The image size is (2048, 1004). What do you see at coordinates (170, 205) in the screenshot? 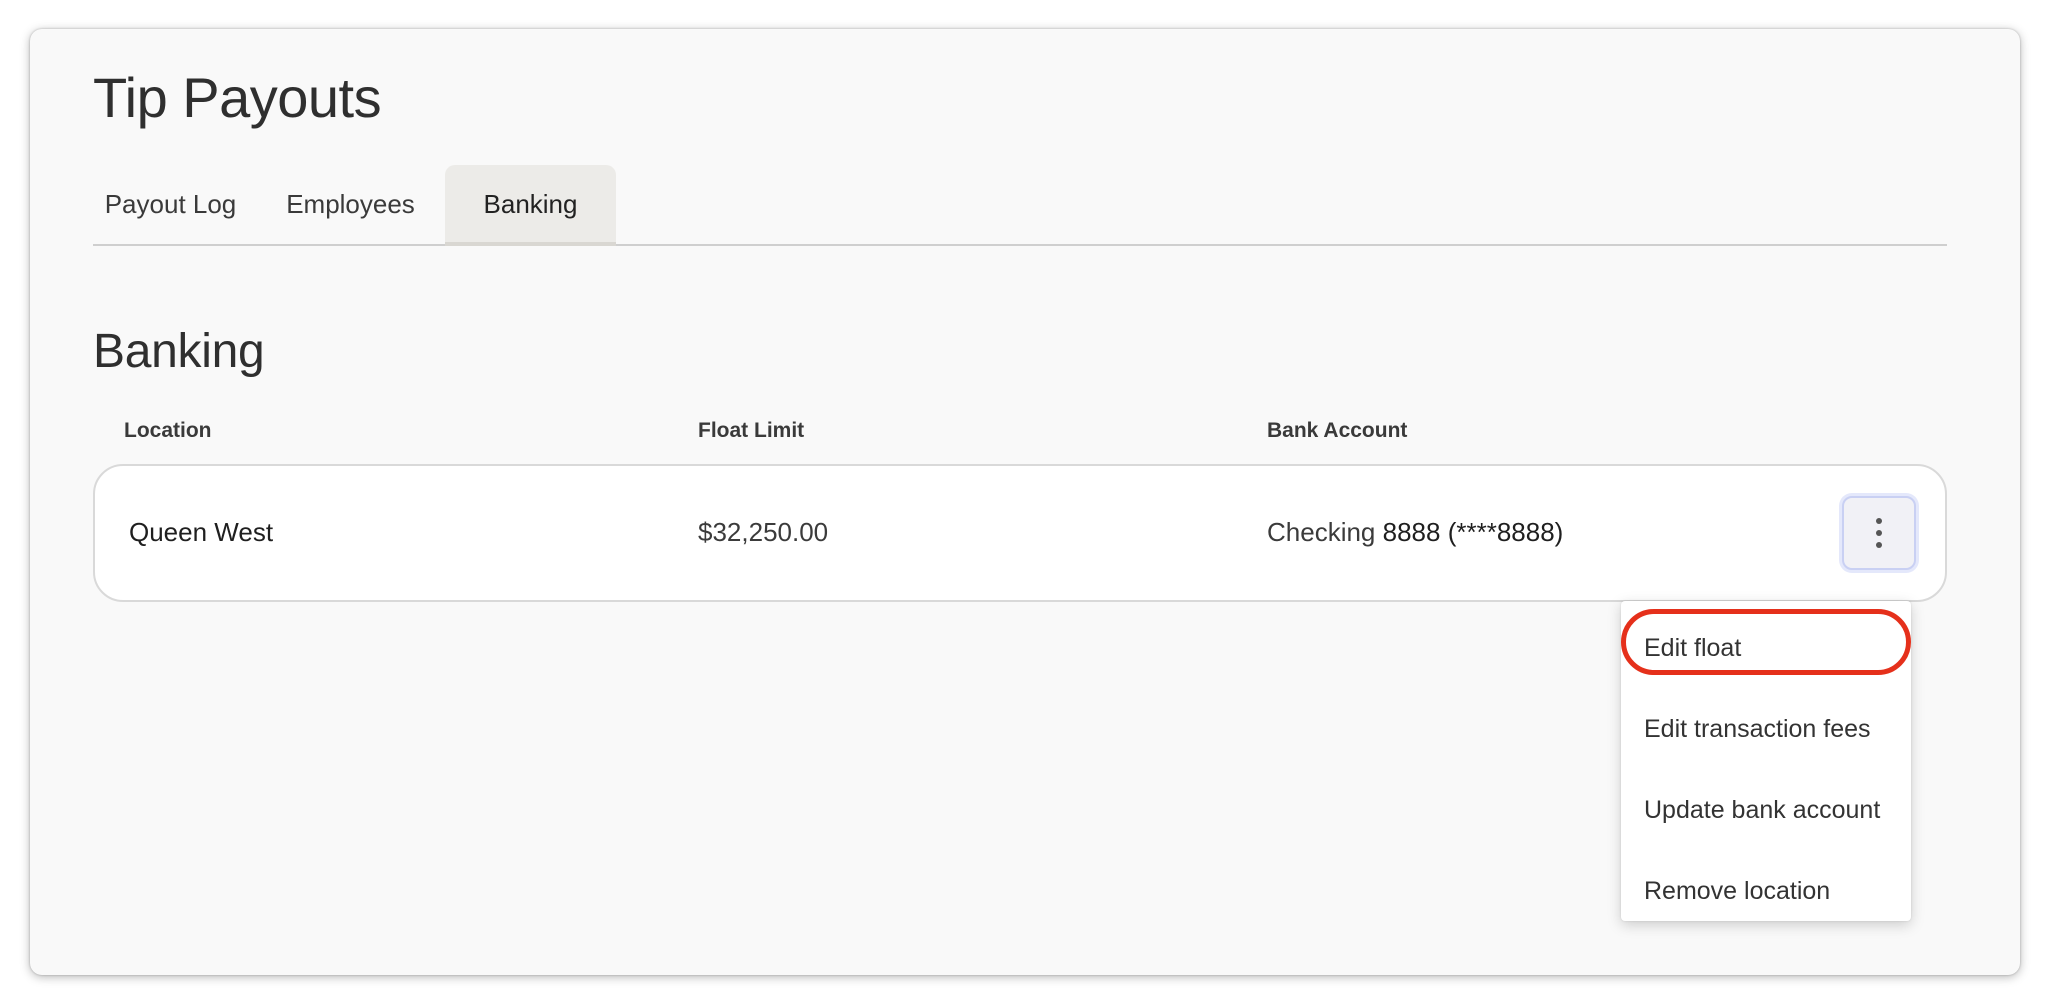
I see `tab-payout-log: Payout Log` at bounding box center [170, 205].